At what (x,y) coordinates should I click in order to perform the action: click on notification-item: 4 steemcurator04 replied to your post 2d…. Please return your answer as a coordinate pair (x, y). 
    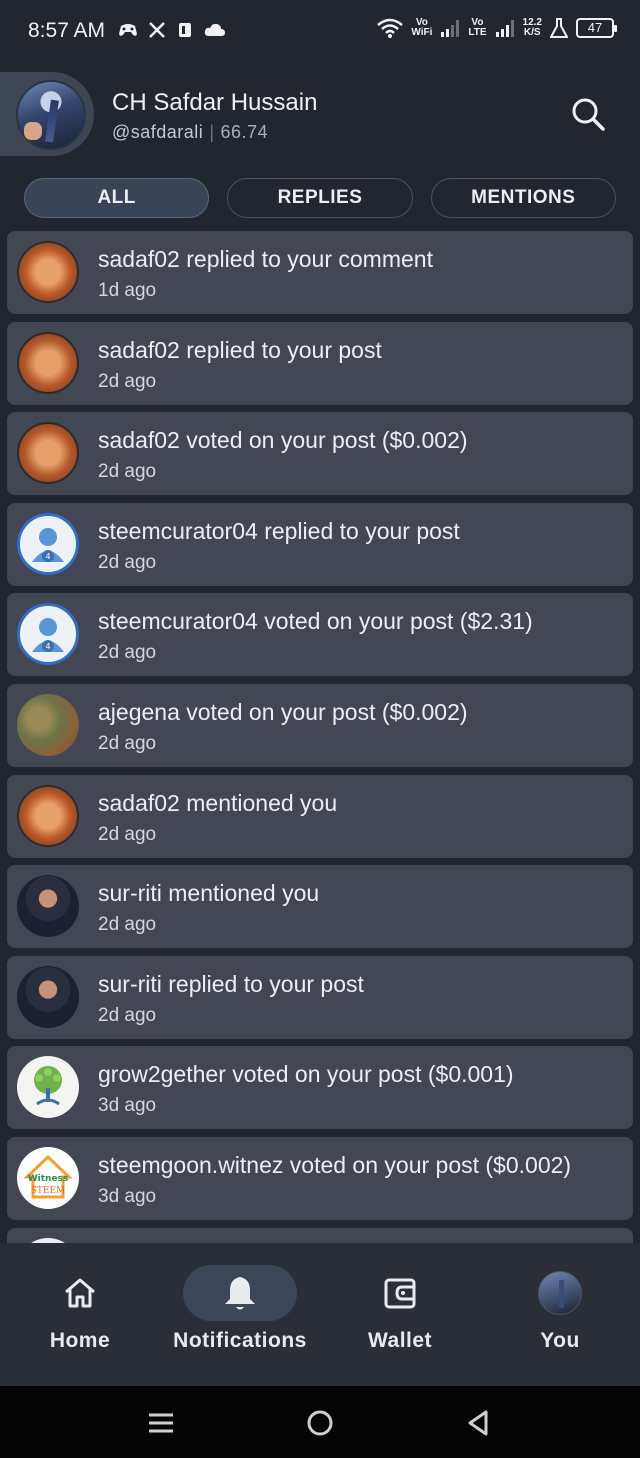
    Looking at the image, I should click on (320, 544).